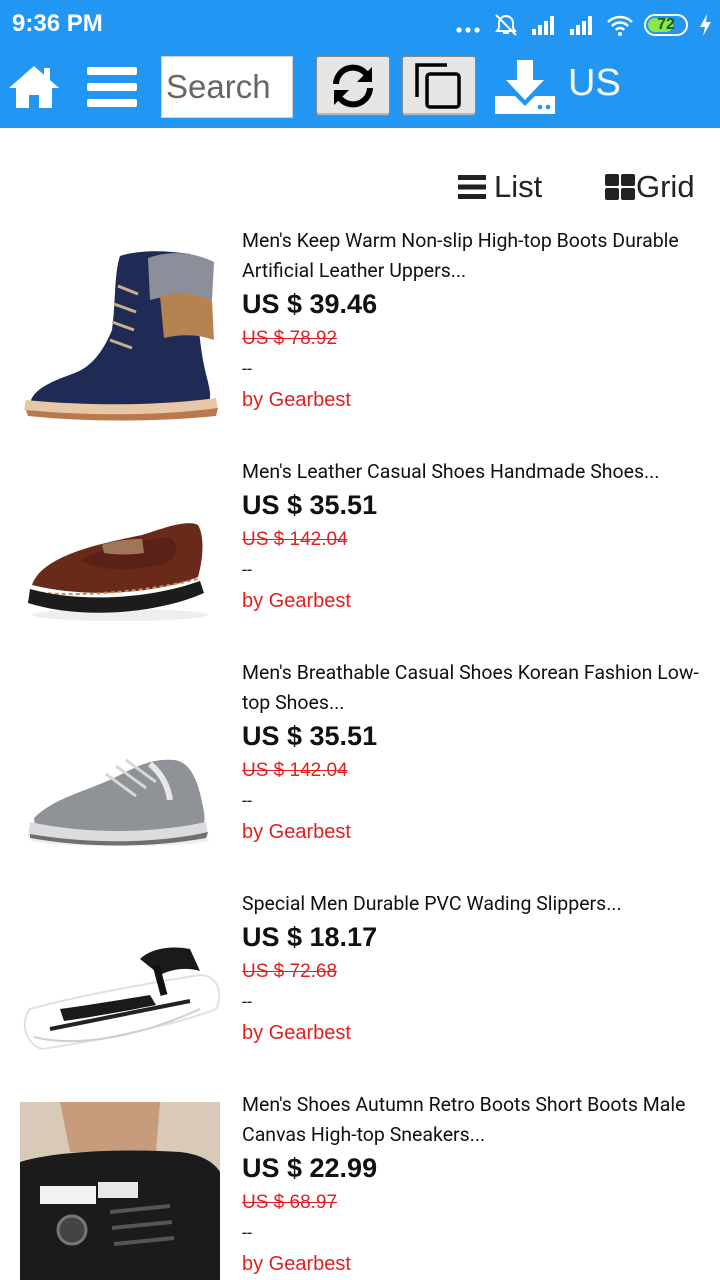  What do you see at coordinates (57, 23) in the screenshot?
I see `status-time: 9:36 PM` at bounding box center [57, 23].